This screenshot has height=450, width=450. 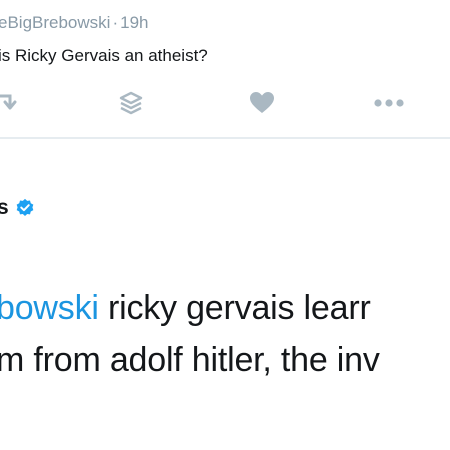 I want to click on user-handle: eBigBrebowski, so click(x=55, y=22).